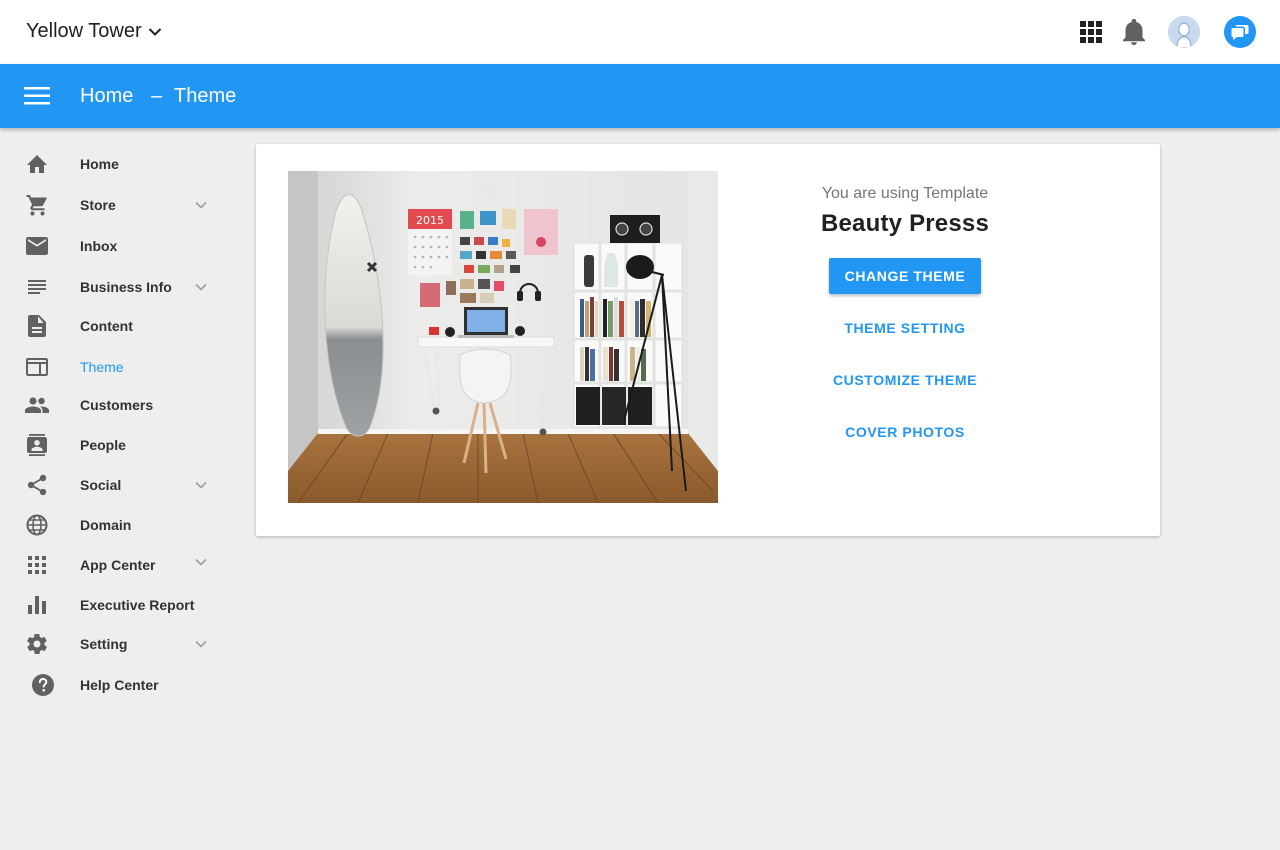  Describe the element at coordinates (119, 685) in the screenshot. I see `sidebar-item-label: Help Center` at that location.